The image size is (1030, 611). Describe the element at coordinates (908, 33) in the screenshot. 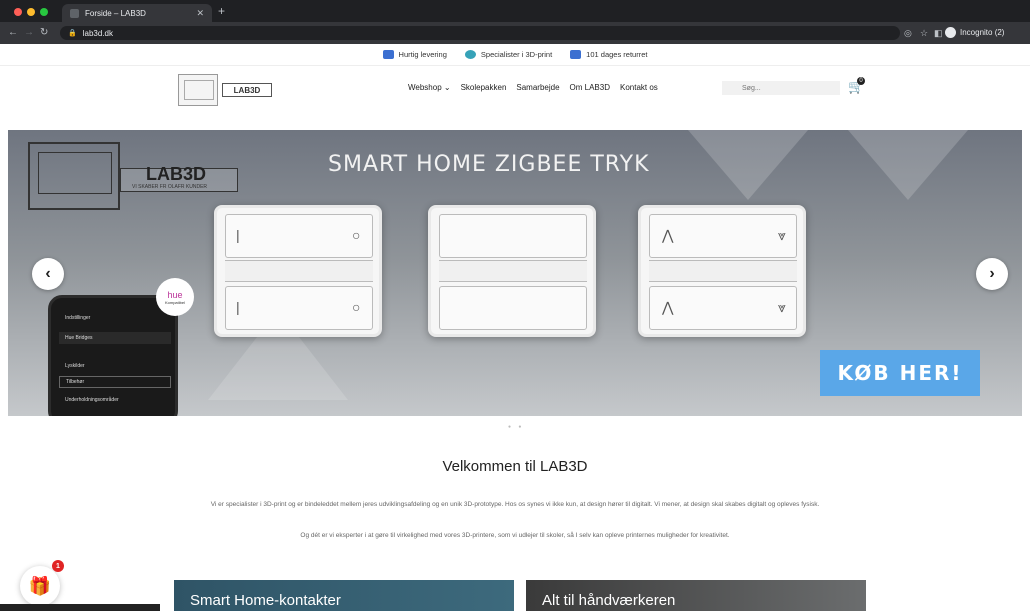

I see `eye-off-icon: ◎` at that location.